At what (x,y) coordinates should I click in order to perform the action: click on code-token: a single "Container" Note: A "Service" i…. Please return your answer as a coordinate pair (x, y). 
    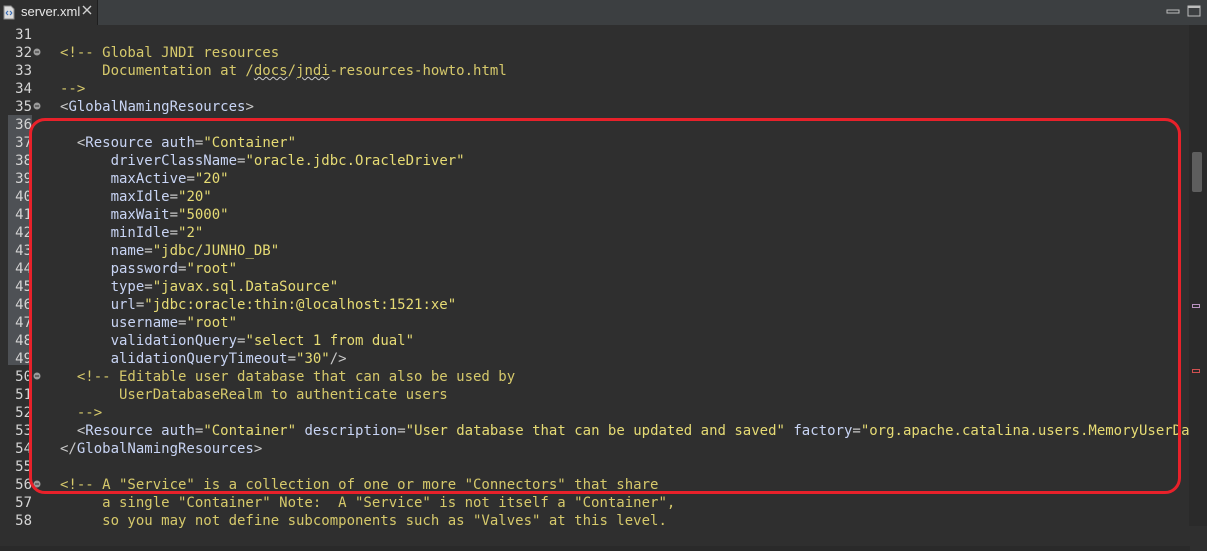
    Looking at the image, I should click on (368, 503).